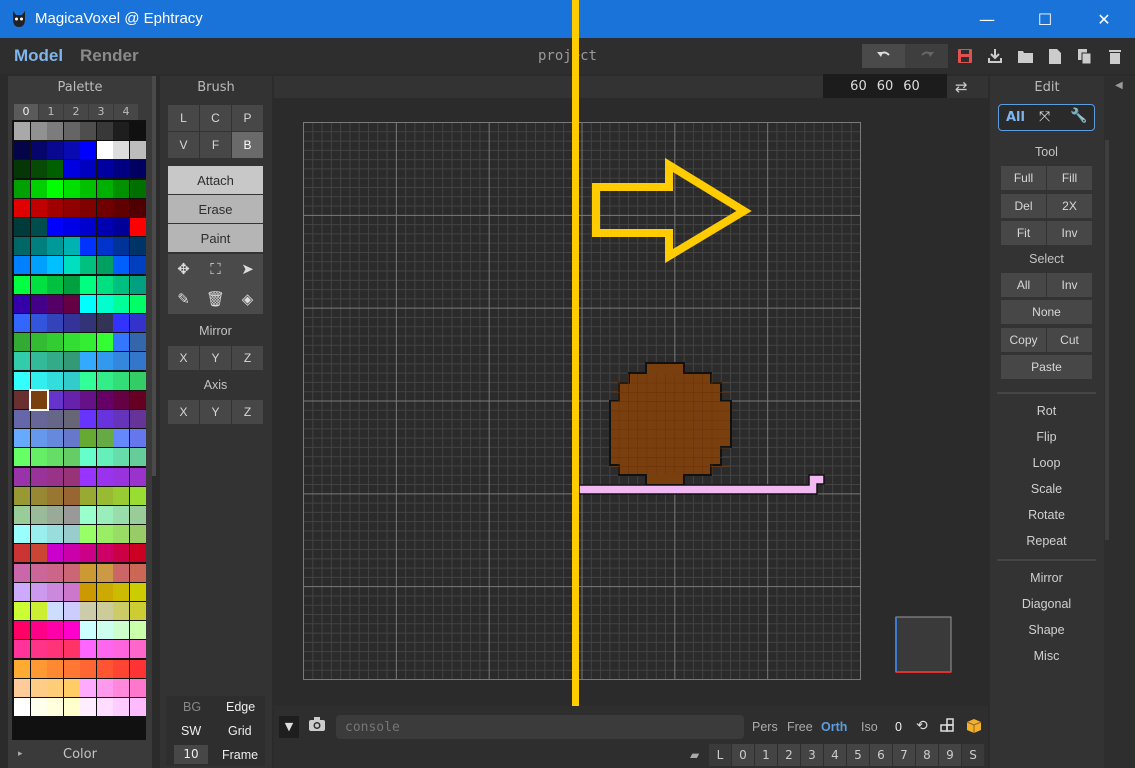 The height and width of the screenshot is (768, 1135). Describe the element at coordinates (126, 112) in the screenshot. I see `palette-tab-4: 4` at that location.